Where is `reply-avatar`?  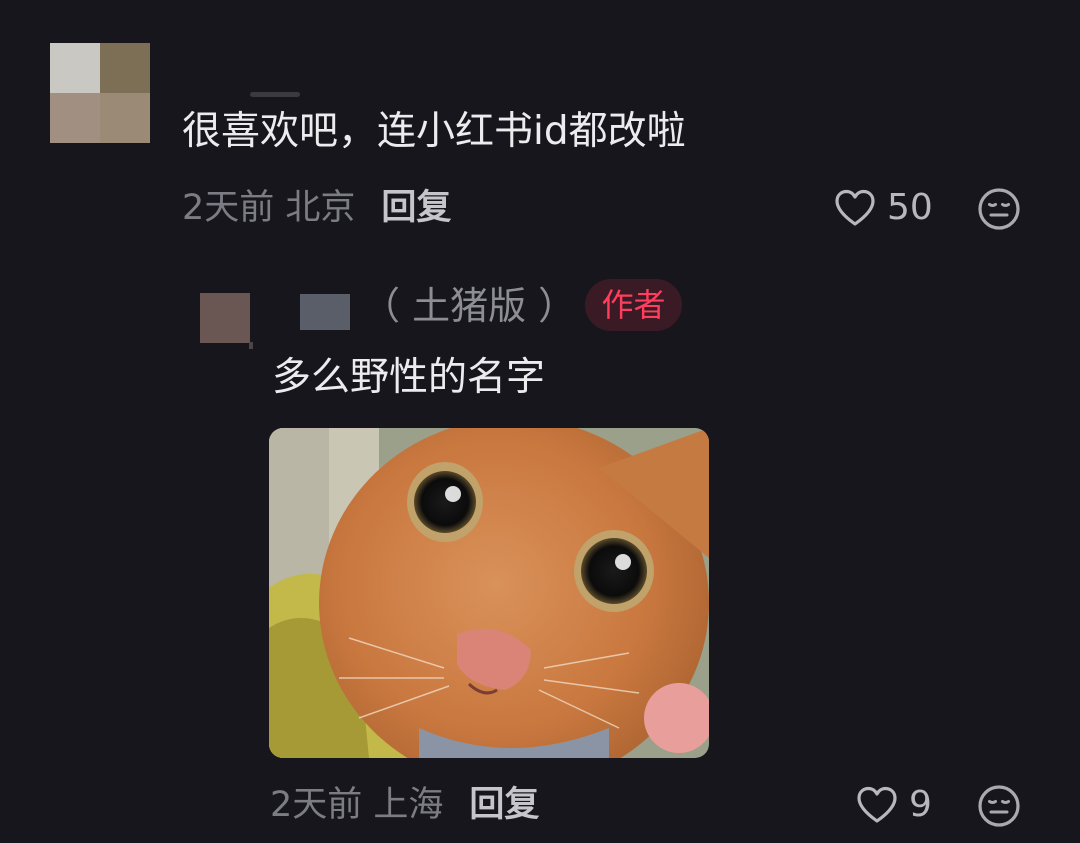 reply-avatar is located at coordinates (225, 318).